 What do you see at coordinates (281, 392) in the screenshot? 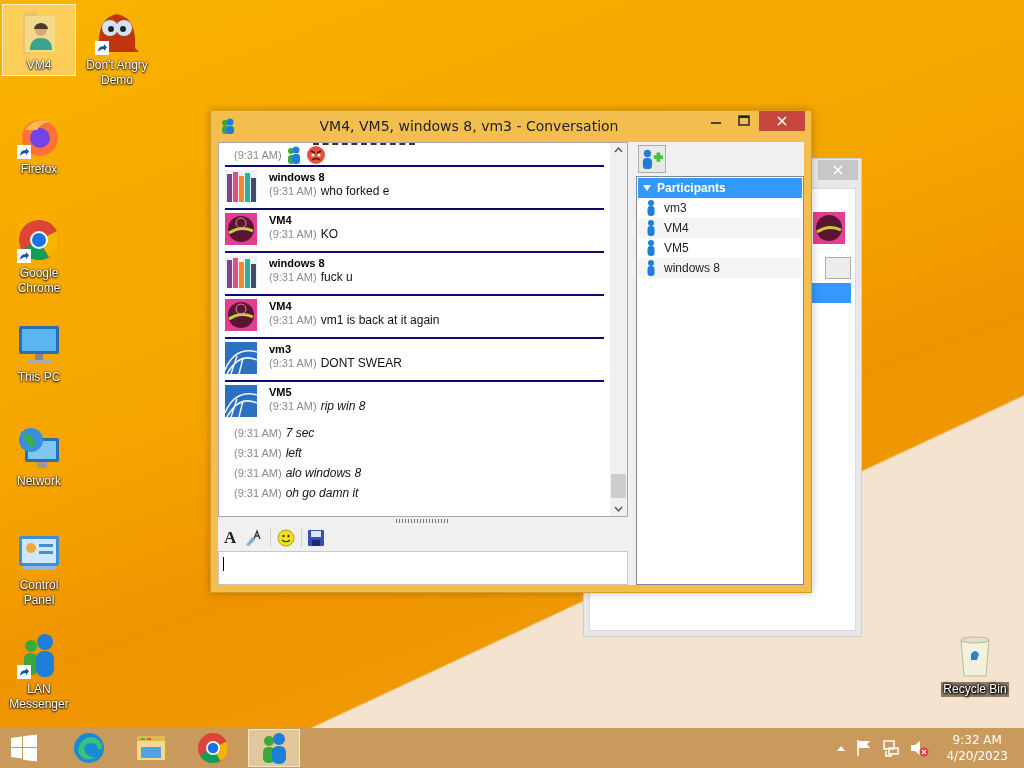
I see `sender-name: VM5` at bounding box center [281, 392].